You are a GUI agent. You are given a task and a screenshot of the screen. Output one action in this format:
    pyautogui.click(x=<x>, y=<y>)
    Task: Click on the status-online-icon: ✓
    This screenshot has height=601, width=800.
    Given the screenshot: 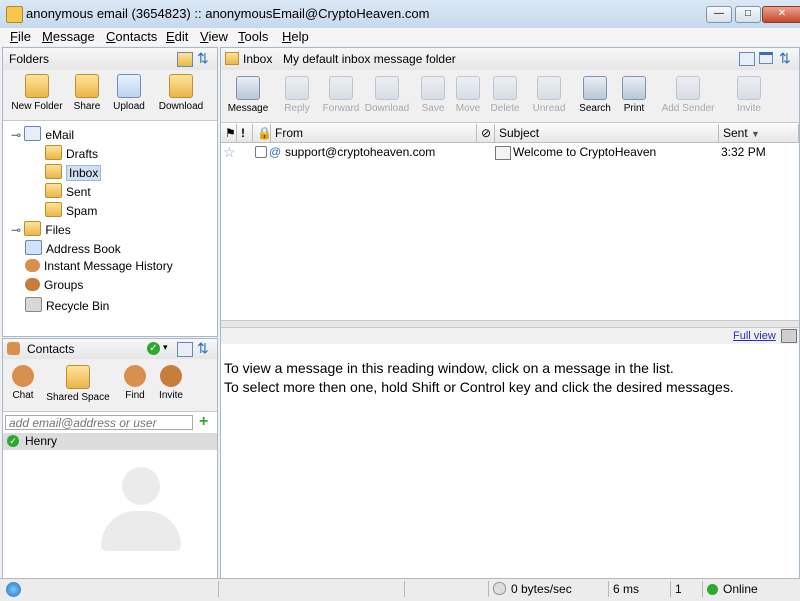 What is the action you would take?
    pyautogui.click(x=153, y=348)
    